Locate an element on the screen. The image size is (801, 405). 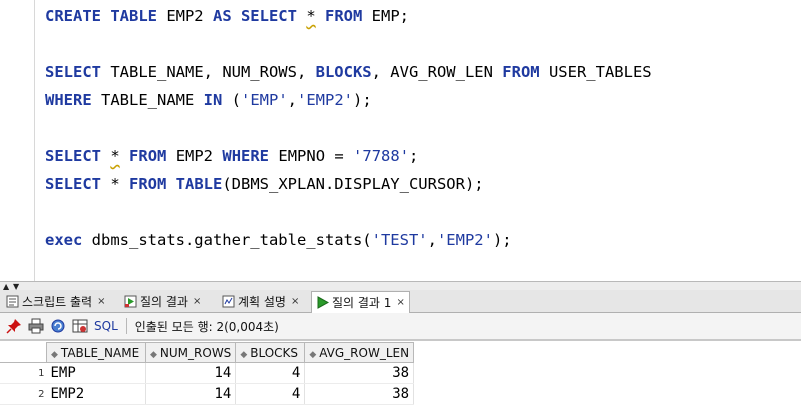
code-token: FROM TABLE is located at coordinates (176, 184).